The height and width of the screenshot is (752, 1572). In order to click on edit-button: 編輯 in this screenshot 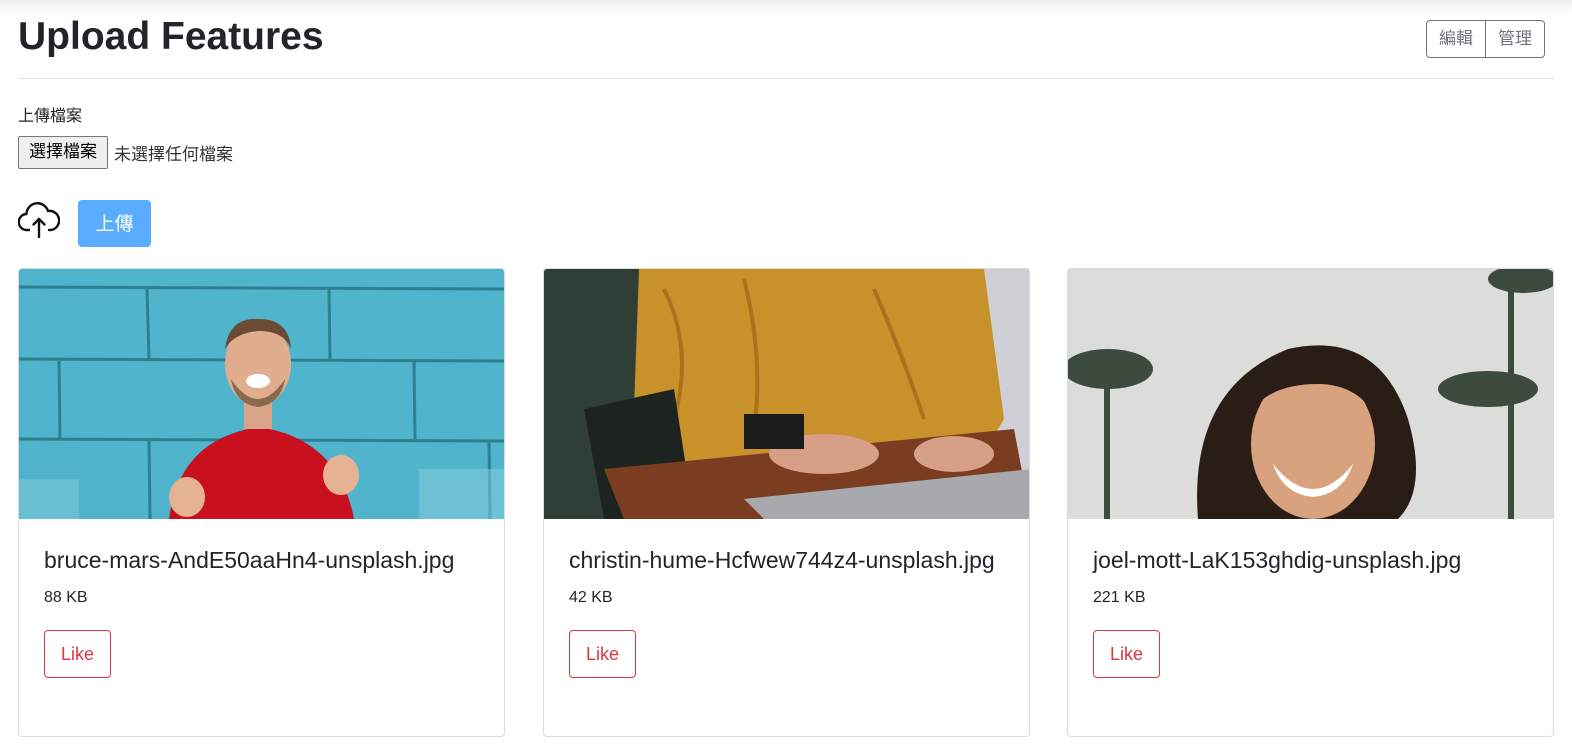, I will do `click(1456, 39)`.